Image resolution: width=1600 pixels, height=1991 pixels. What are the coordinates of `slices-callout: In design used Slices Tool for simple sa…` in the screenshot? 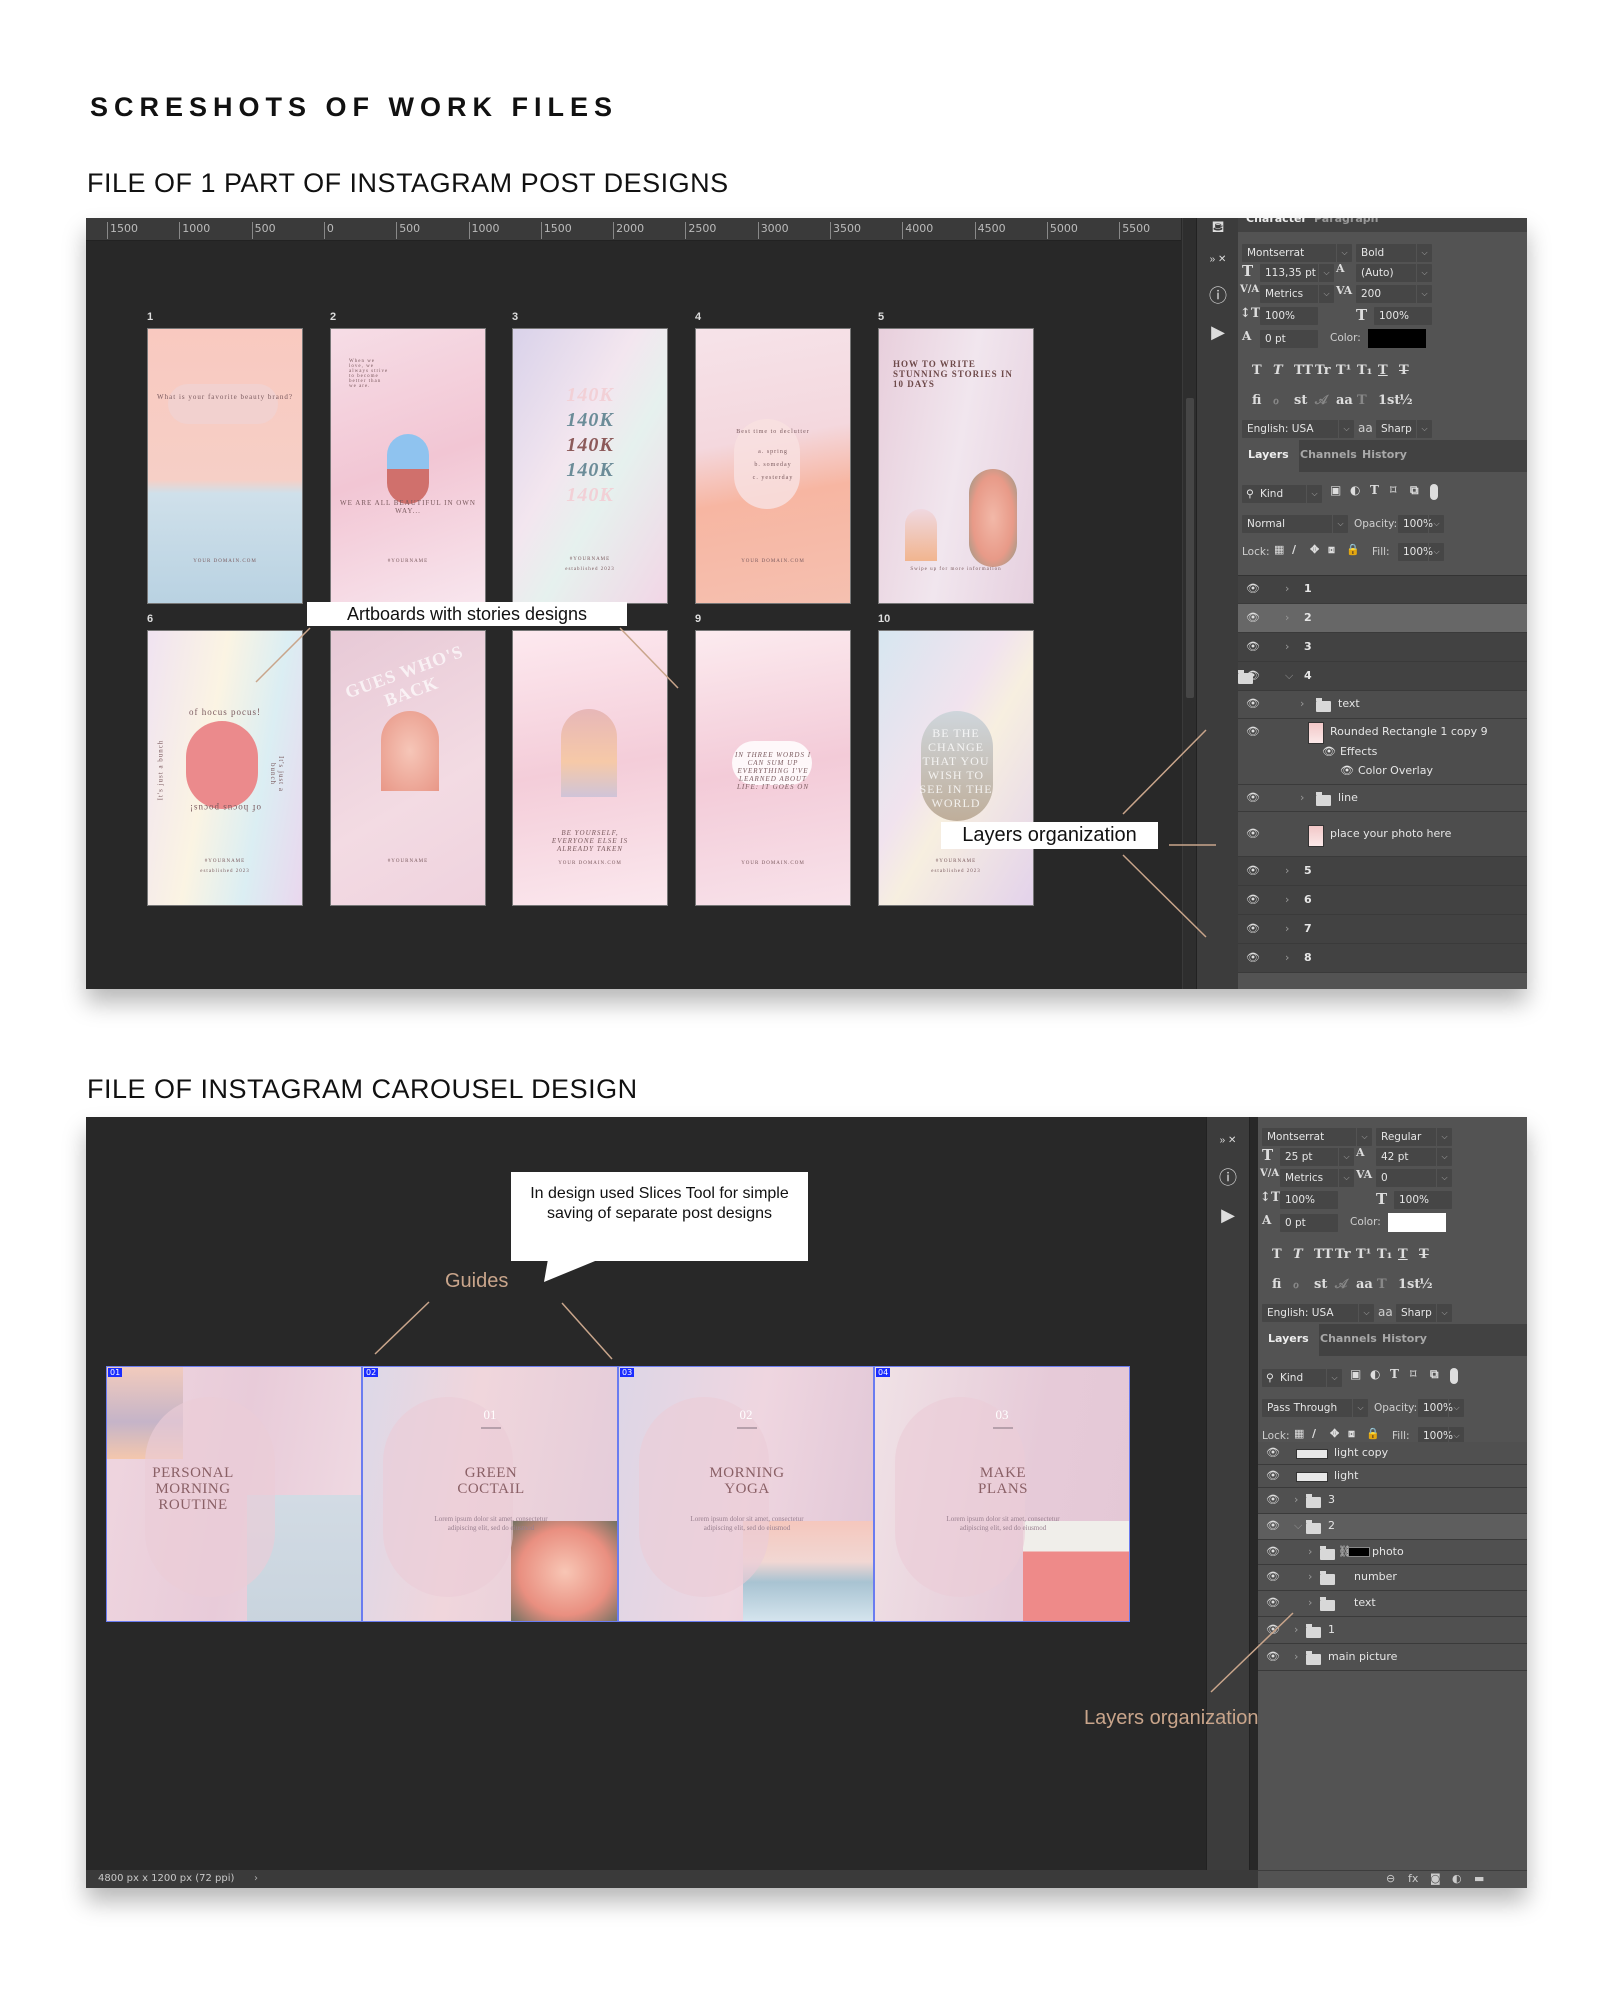 It's located at (659, 1216).